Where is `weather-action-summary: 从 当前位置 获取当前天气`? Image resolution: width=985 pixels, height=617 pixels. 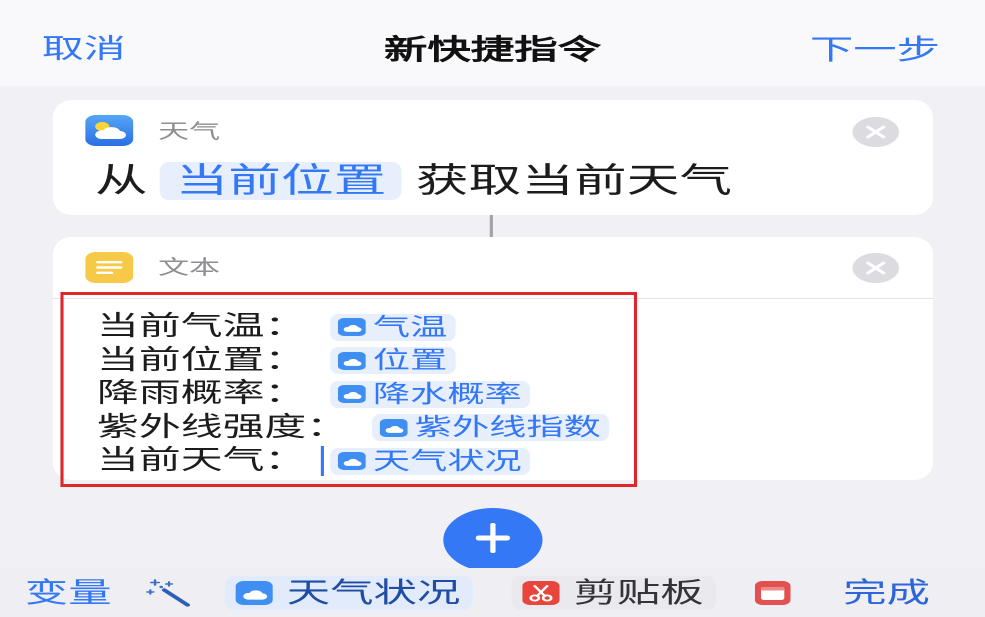 weather-action-summary: 从 当前位置 获取当前天气 is located at coordinates (413, 181).